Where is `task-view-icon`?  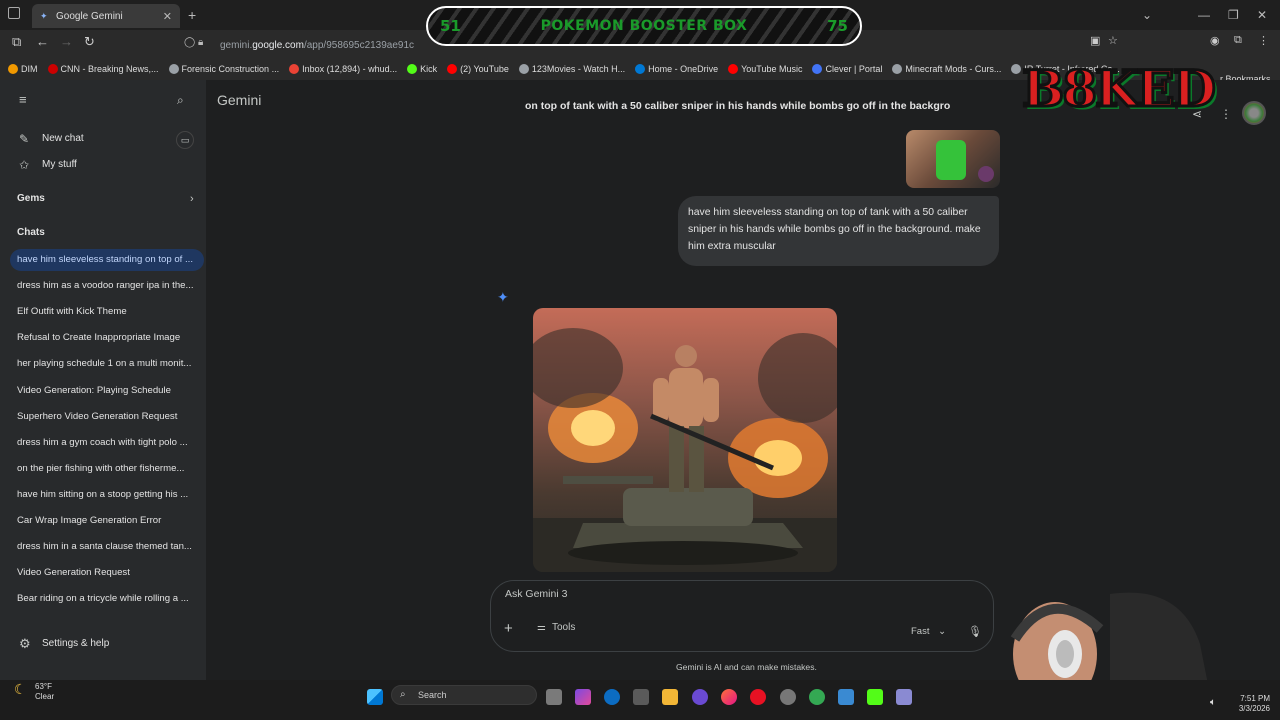 task-view-icon is located at coordinates (554, 697).